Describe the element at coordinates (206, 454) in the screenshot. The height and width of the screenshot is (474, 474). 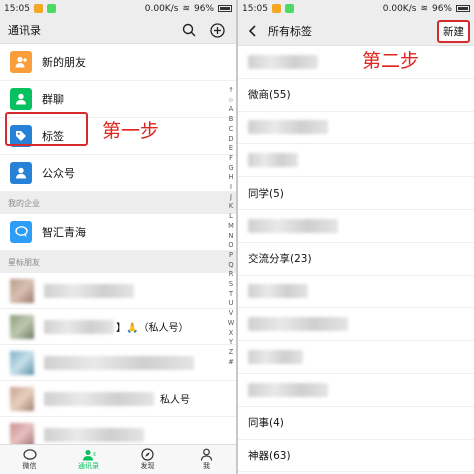
I see `person-icon` at that location.